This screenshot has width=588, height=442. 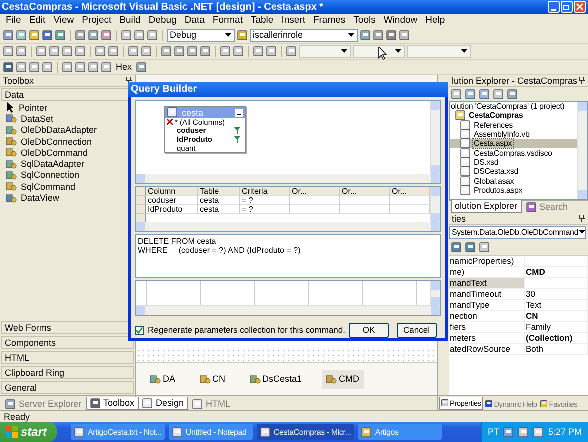 I want to click on menu-item: Project, so click(x=97, y=20).